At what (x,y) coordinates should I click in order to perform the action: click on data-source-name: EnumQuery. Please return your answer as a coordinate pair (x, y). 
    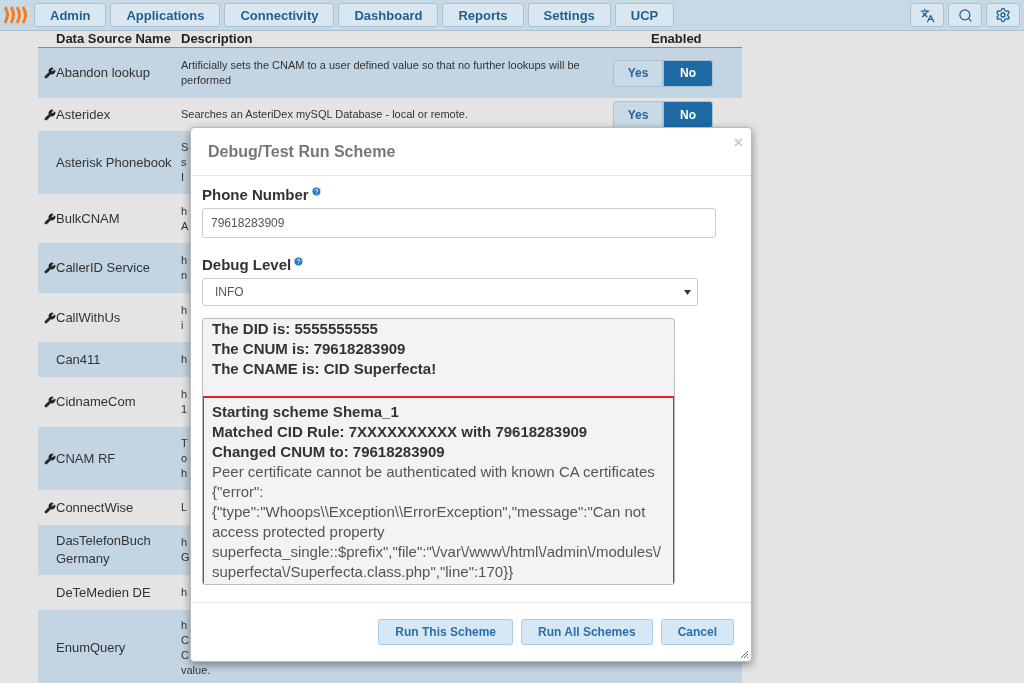
    Looking at the image, I should click on (91, 647).